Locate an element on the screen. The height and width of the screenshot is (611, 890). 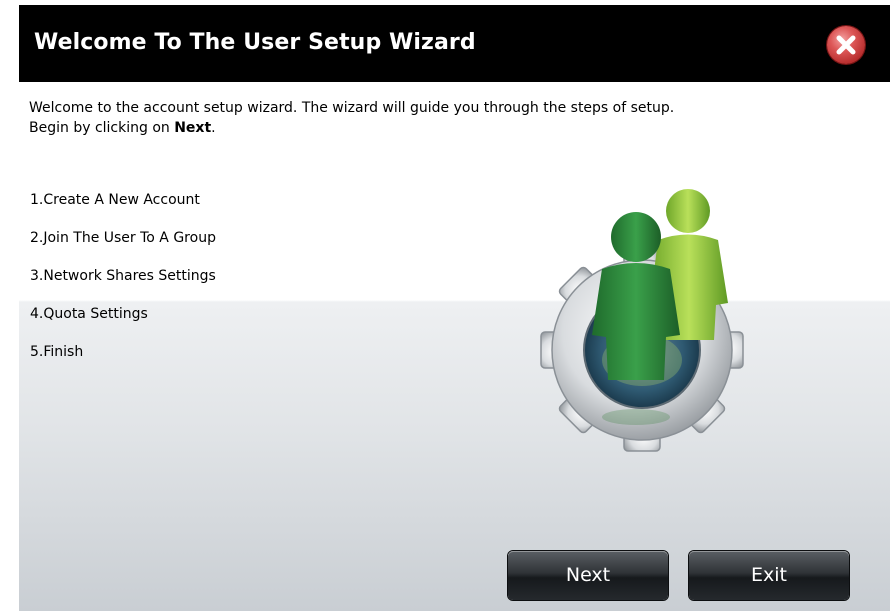
intro-suffix: . is located at coordinates (213, 128).